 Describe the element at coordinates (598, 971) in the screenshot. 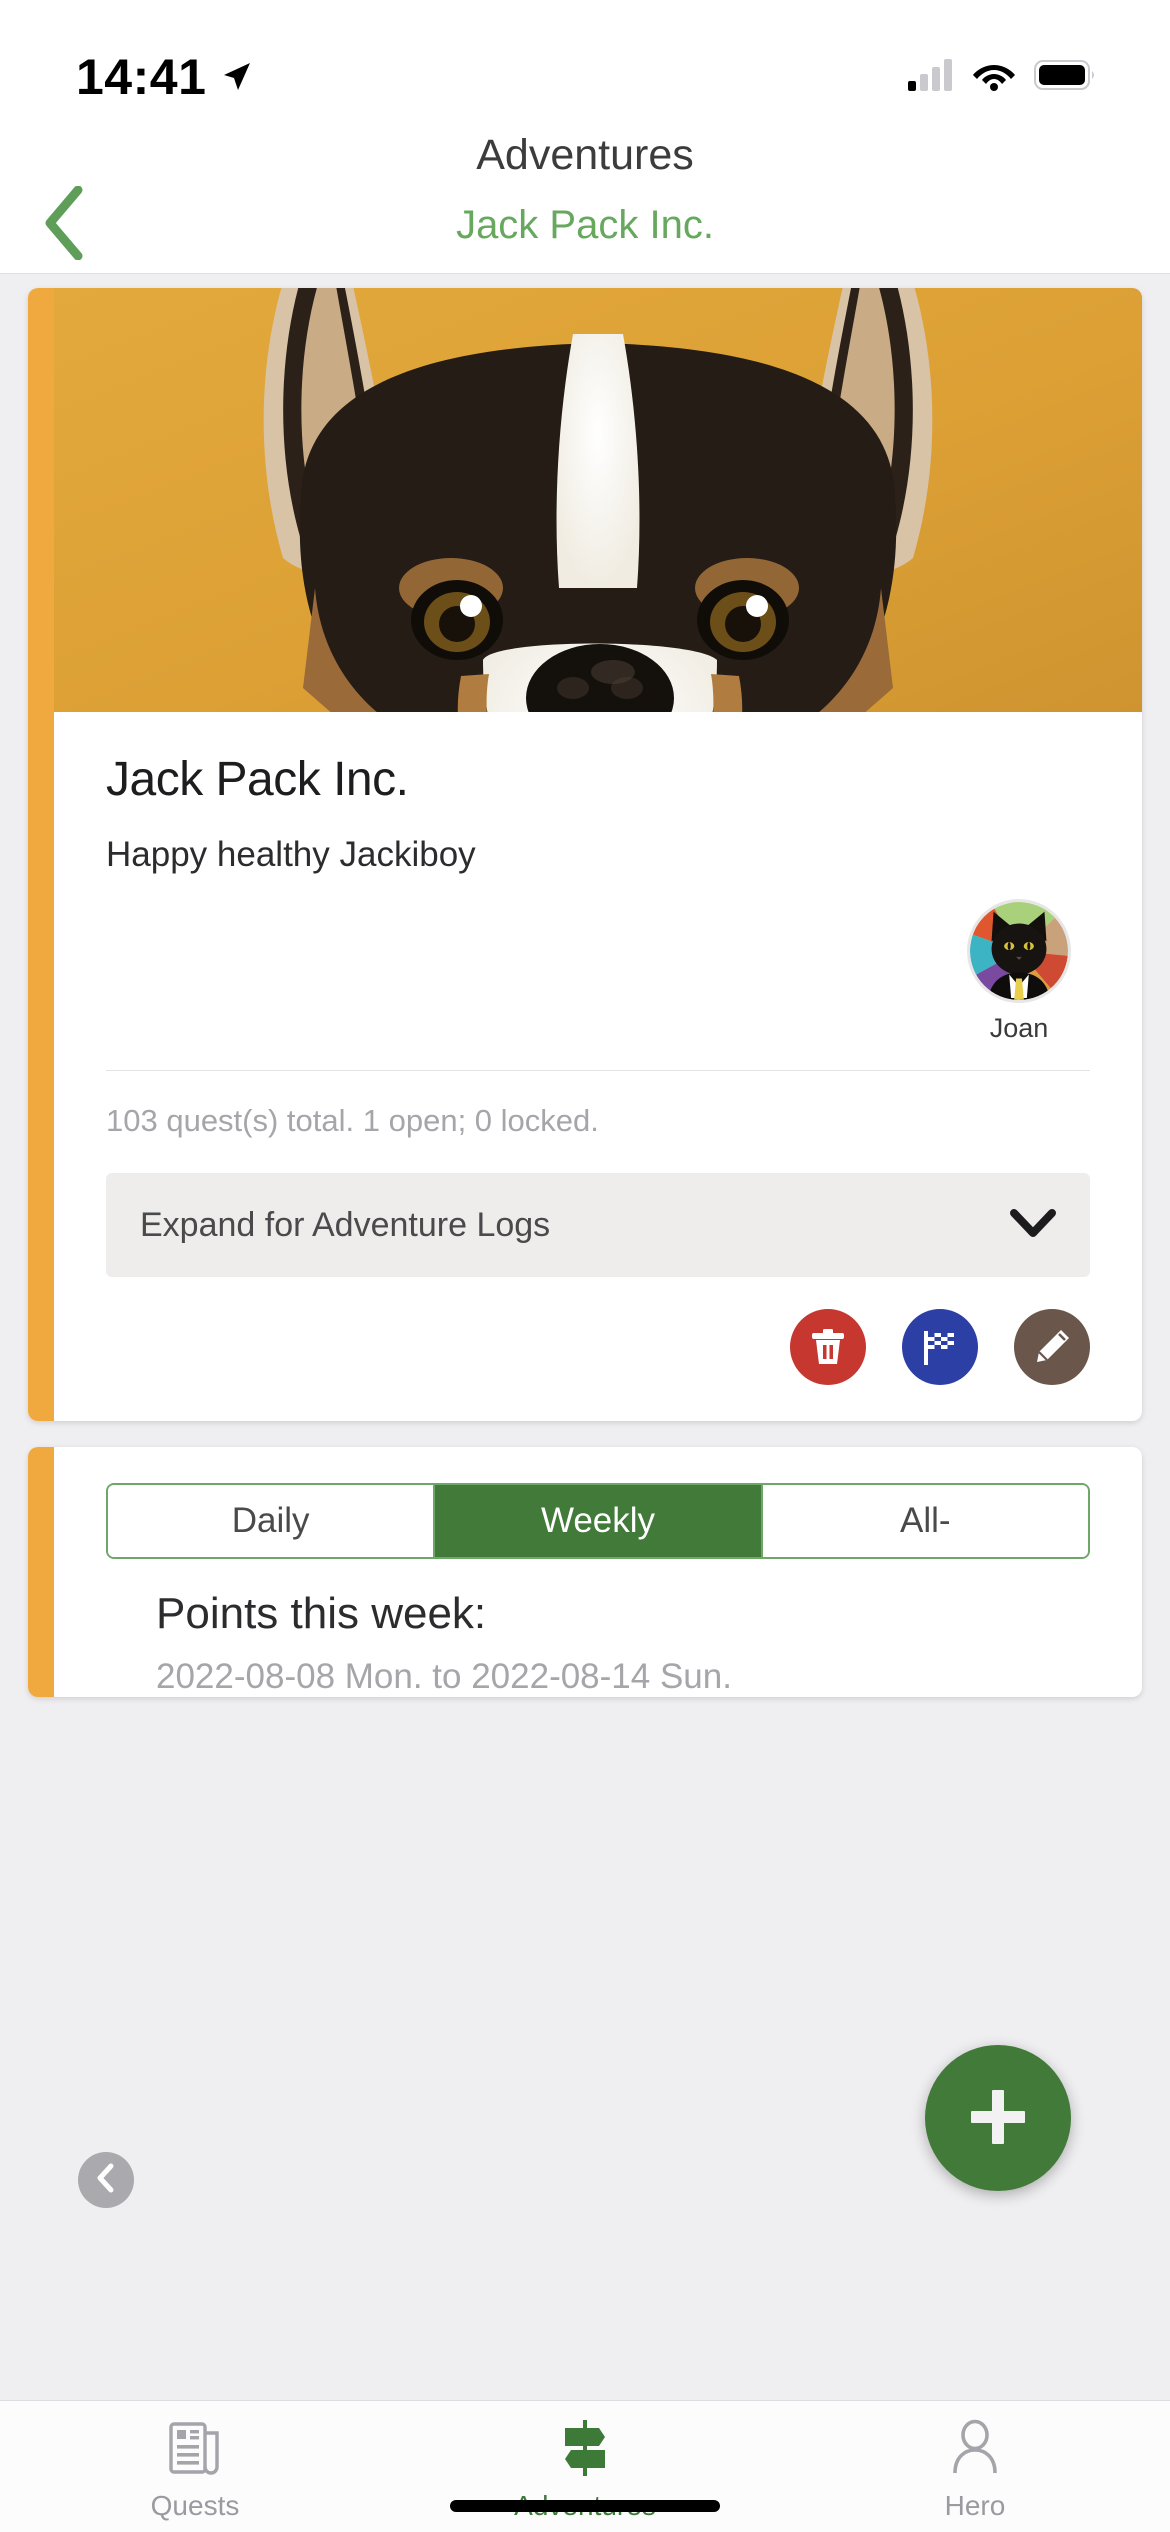

I see `member-list: Joan` at that location.